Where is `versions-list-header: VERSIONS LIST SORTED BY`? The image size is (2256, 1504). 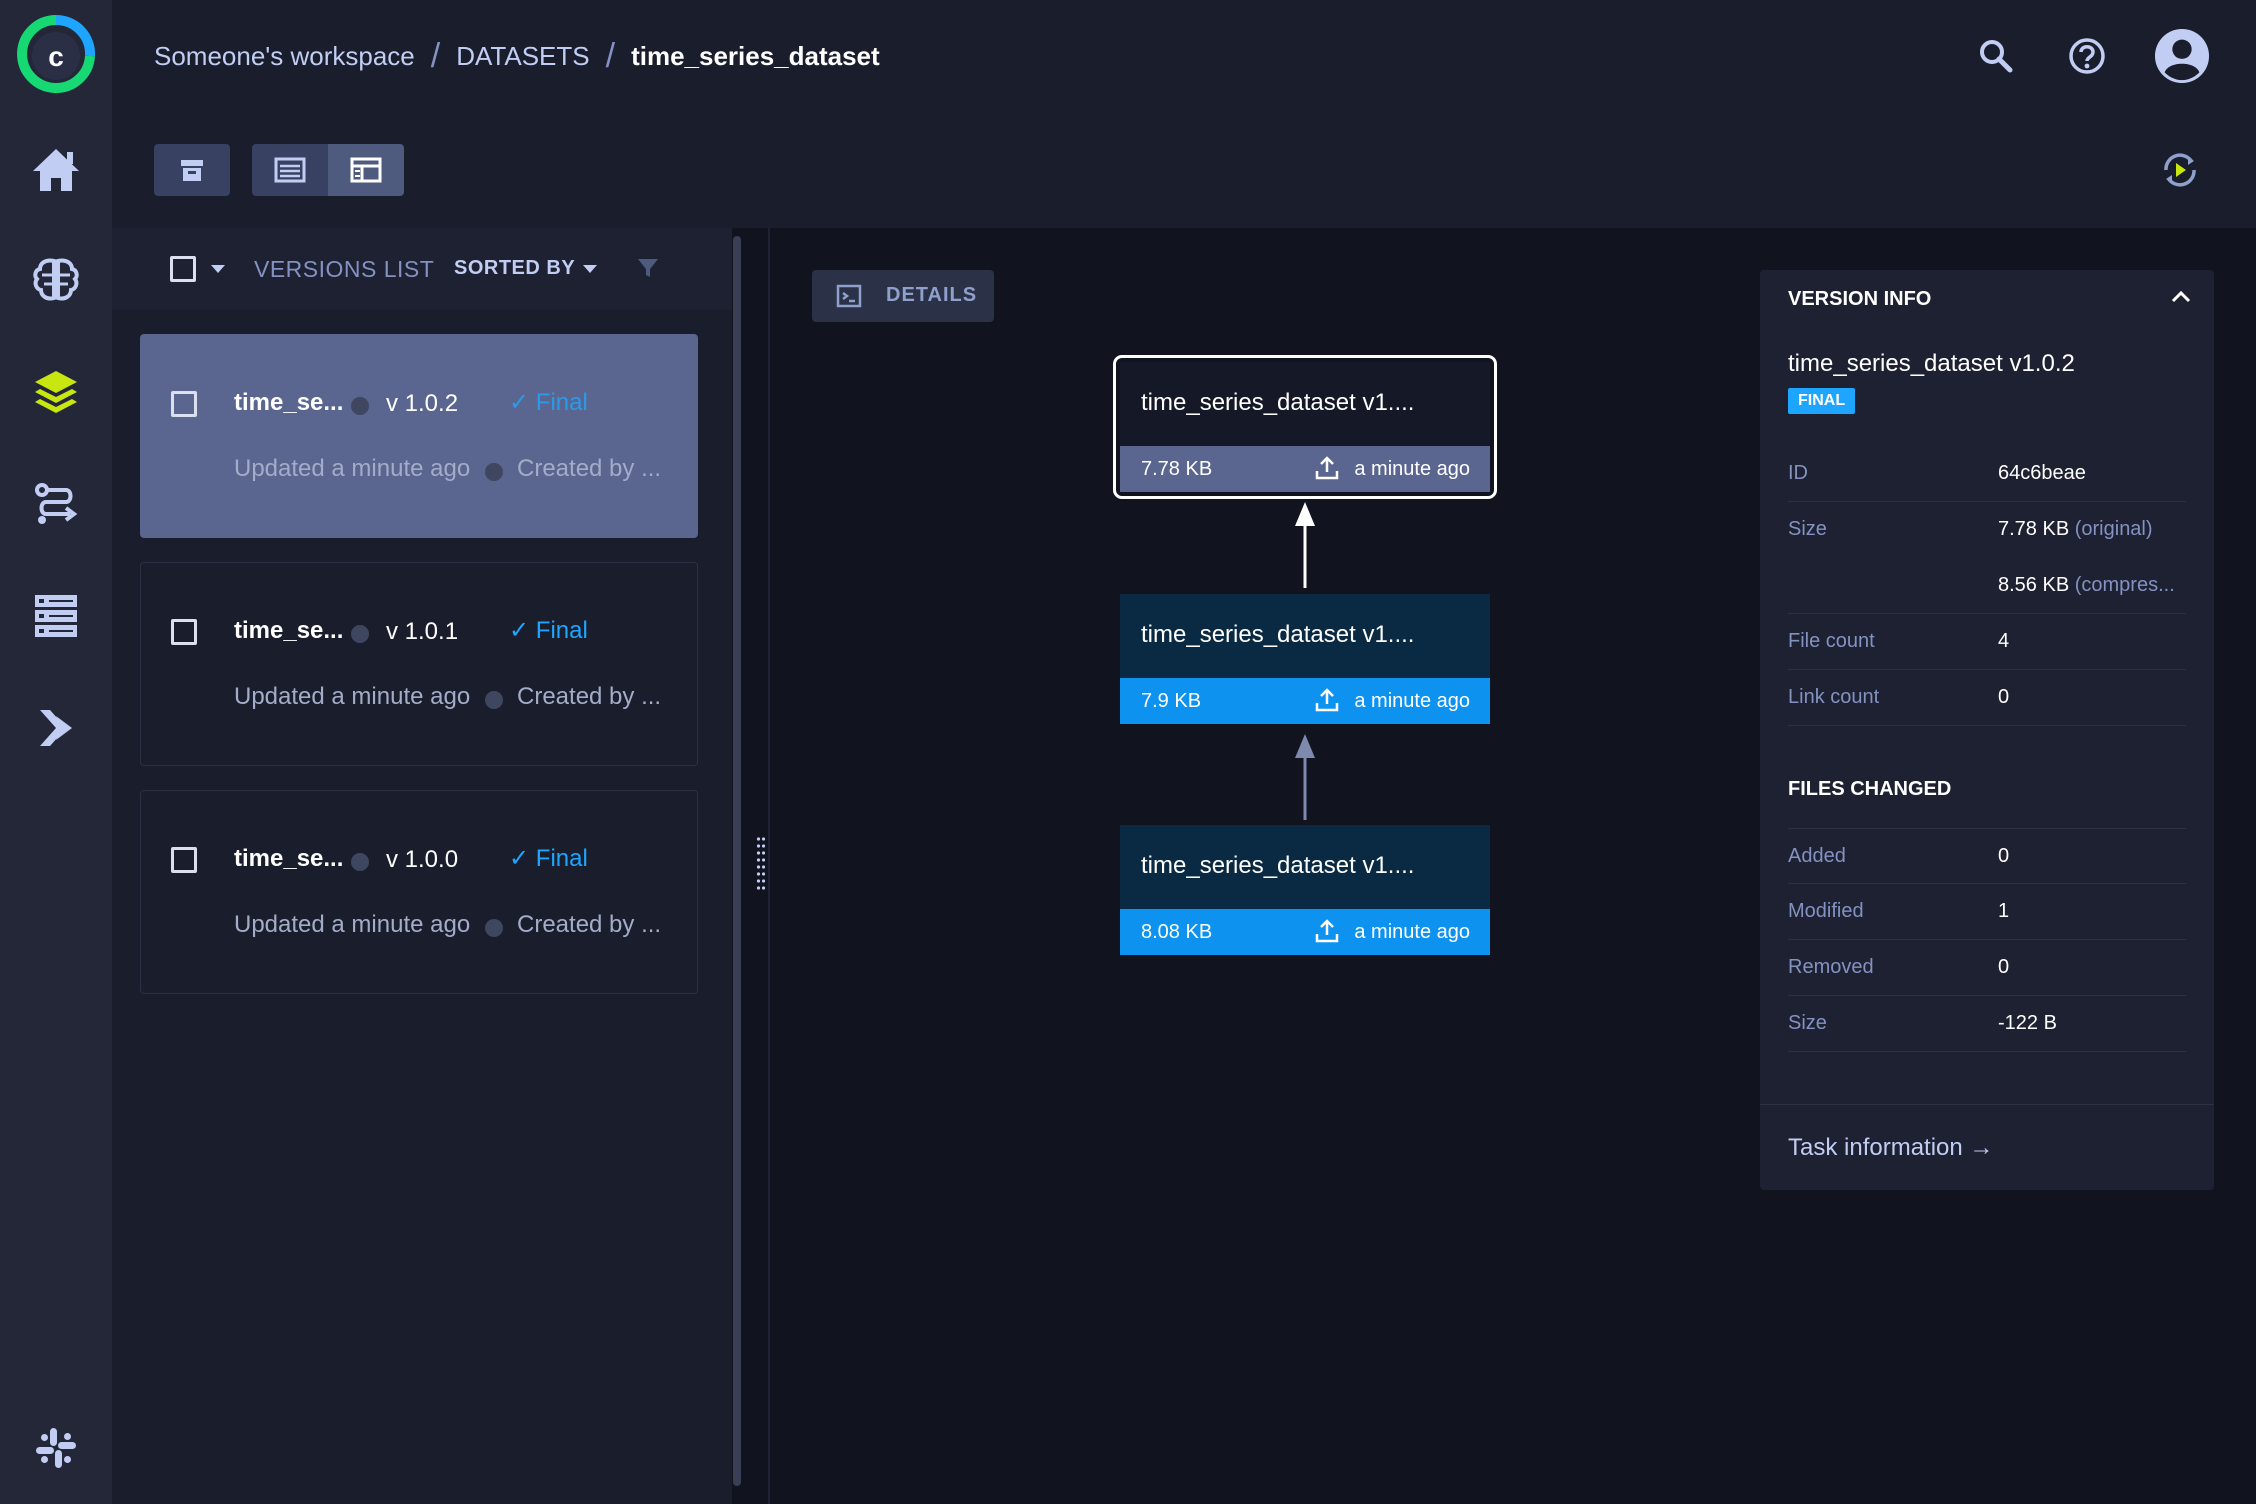
versions-list-header: VERSIONS LIST SORTED BY is located at coordinates (422, 269).